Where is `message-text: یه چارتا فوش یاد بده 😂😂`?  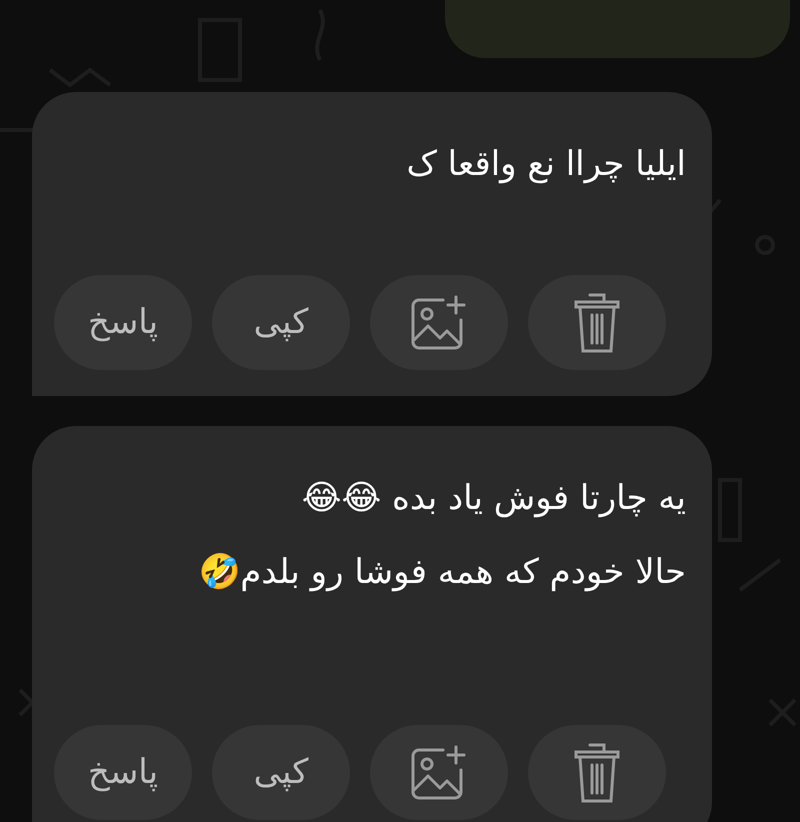 message-text: یه چارتا فوش یاد بده 😂😂 is located at coordinates (494, 498).